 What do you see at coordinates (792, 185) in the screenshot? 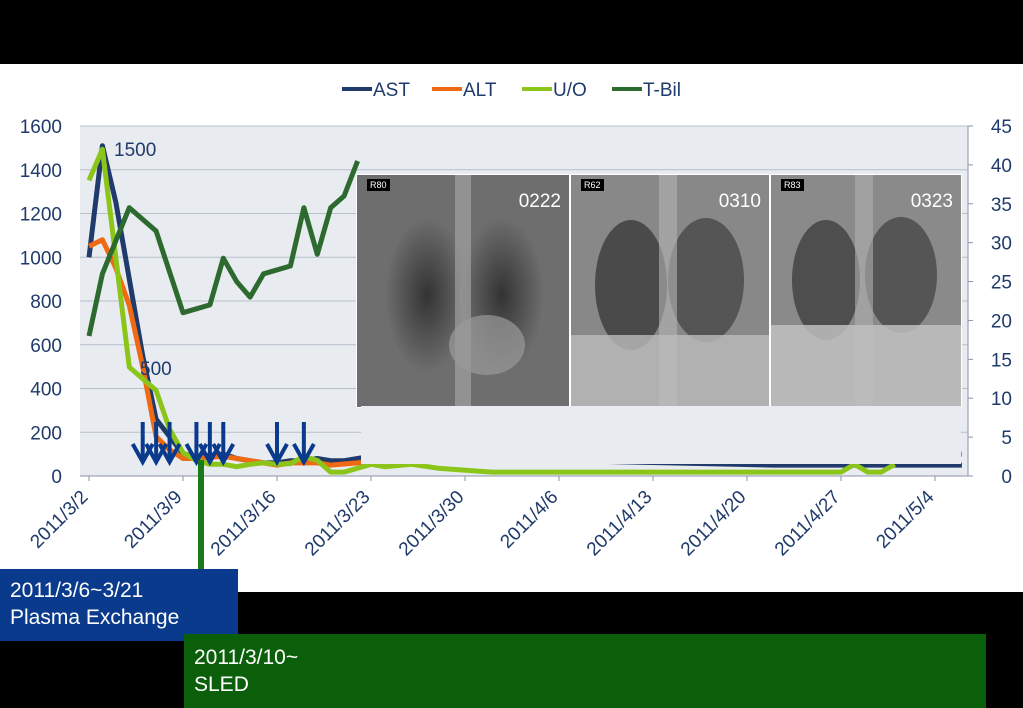
I see `xray-marker-3: R83` at bounding box center [792, 185].